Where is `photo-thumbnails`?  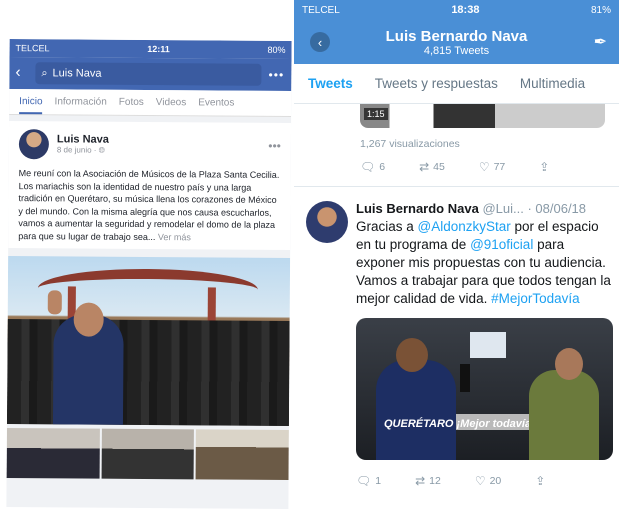 photo-thumbnails is located at coordinates (147, 454).